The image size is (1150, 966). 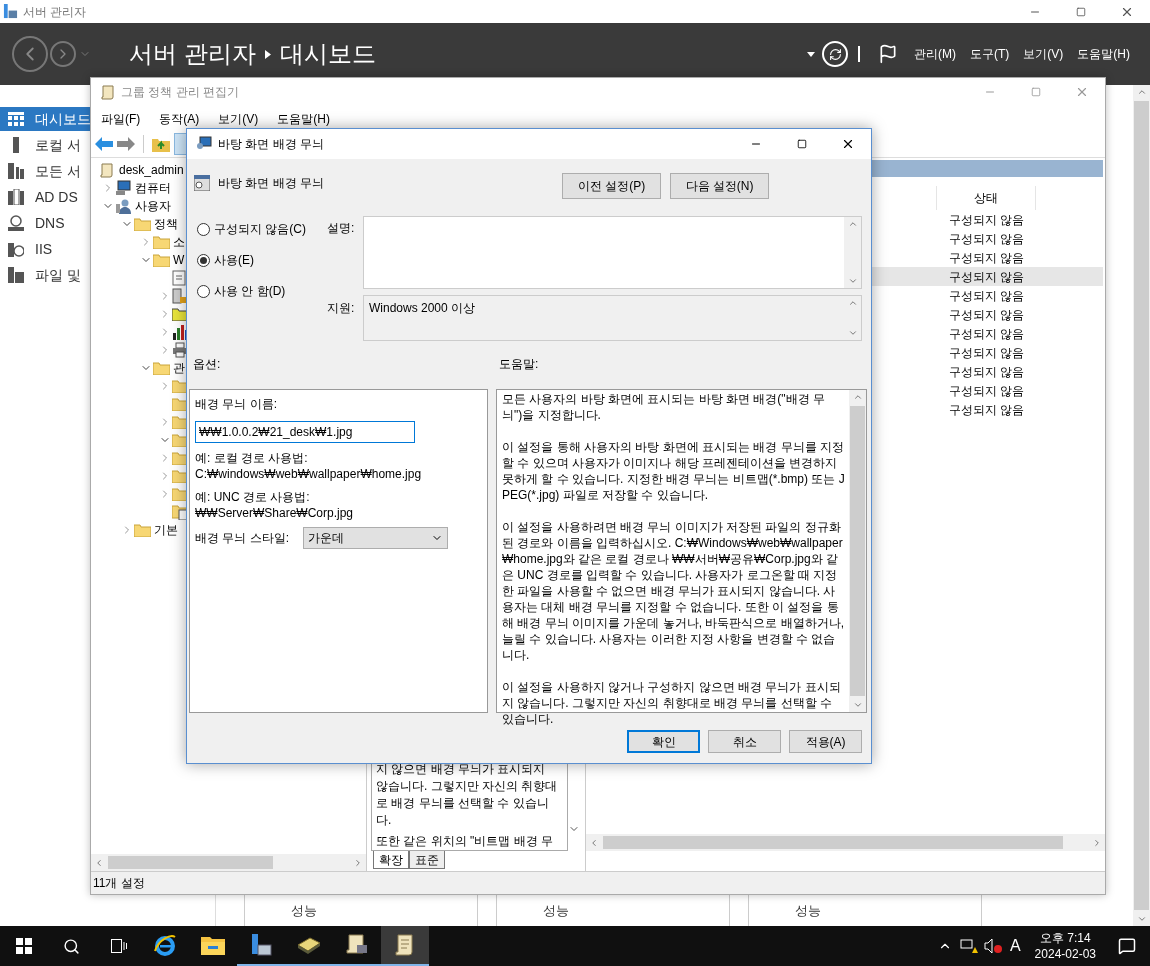 I want to click on help-text: 이 설정을 통해 사용자의 바탕 화면에 표시되는 배경 무늬를 지정할 수 있으며 사용자가 이미지나 해당 프레젠테이션을 변경하지 못하게 할 수 있습니다. 지정한 배경 무늬는 비트맵(*.bmp) 또는 JPEG(*.jpg) 파일로 저장할 수 있습니다., so click(x=673, y=471).